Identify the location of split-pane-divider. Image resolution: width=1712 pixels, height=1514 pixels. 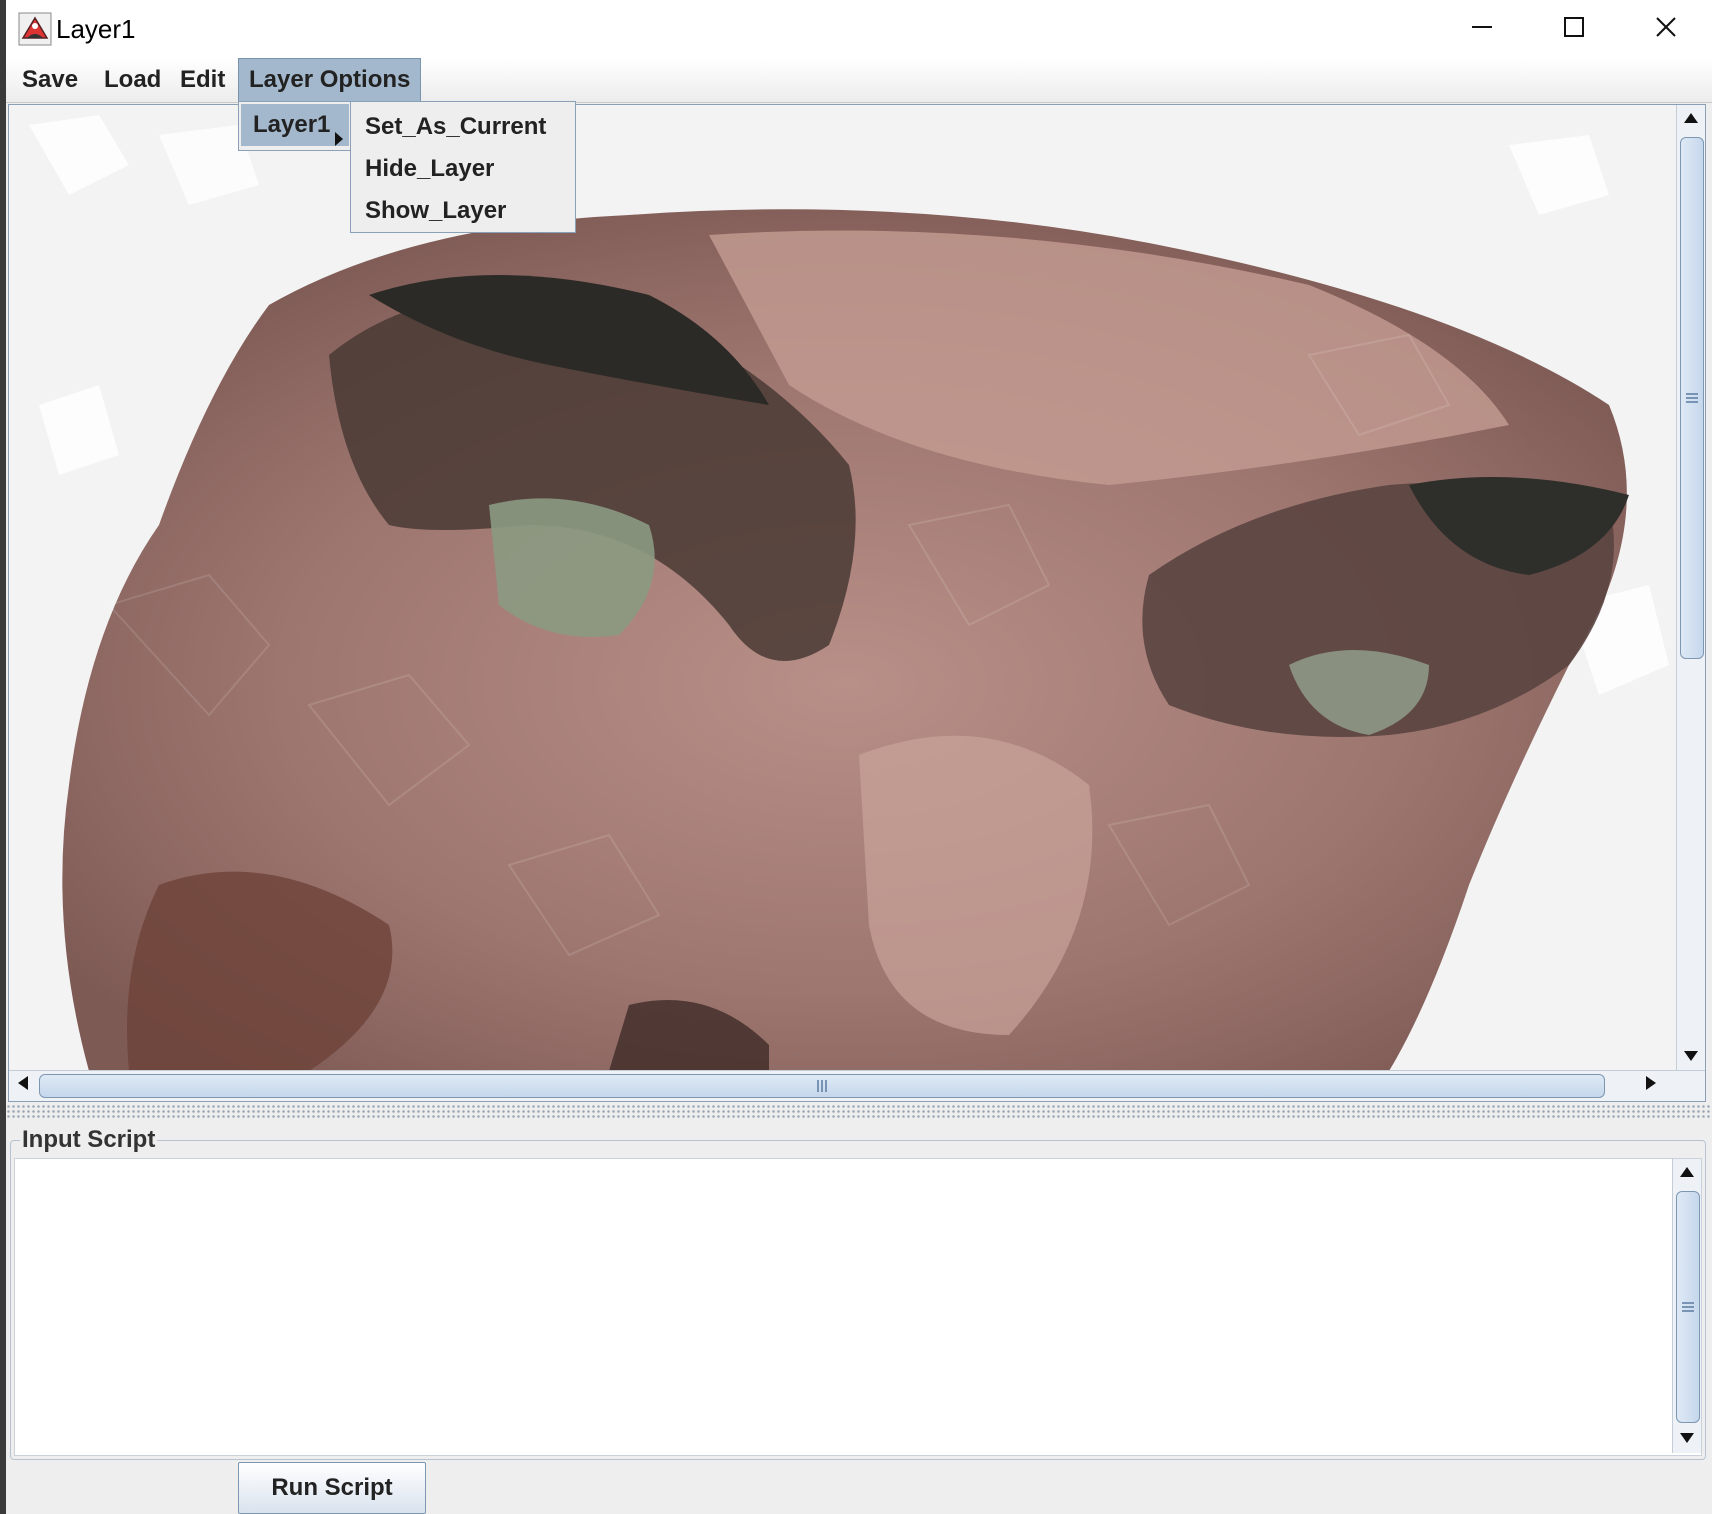
(859, 1111).